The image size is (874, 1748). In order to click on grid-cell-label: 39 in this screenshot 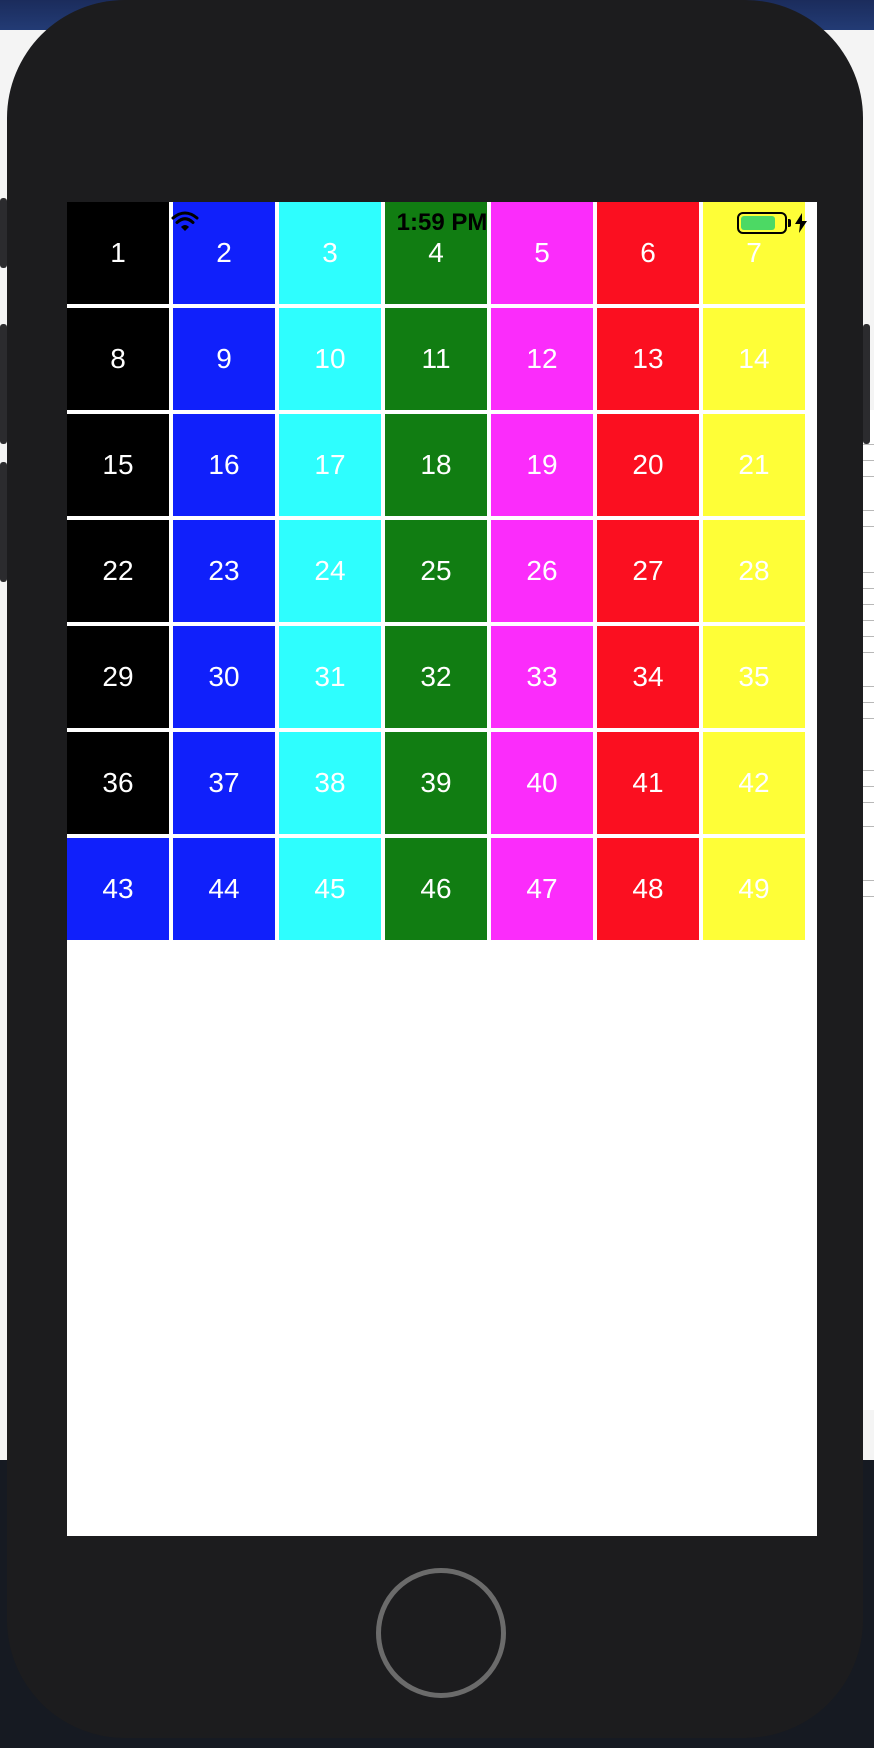, I will do `click(436, 782)`.